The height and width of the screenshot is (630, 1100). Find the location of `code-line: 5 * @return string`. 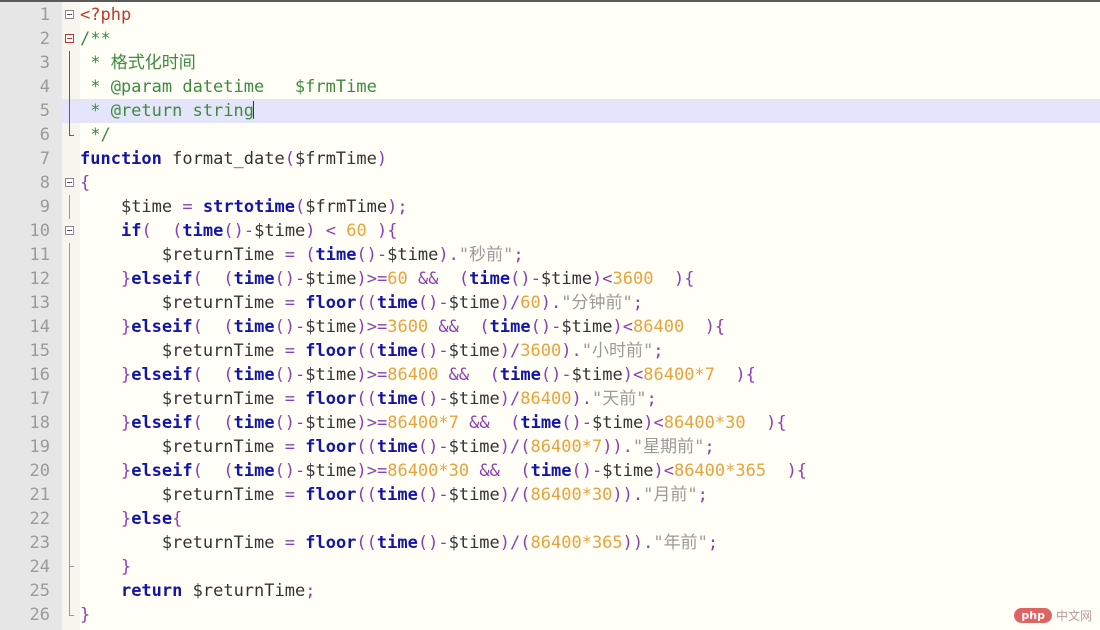

code-line: 5 * @return string is located at coordinates (550, 111).